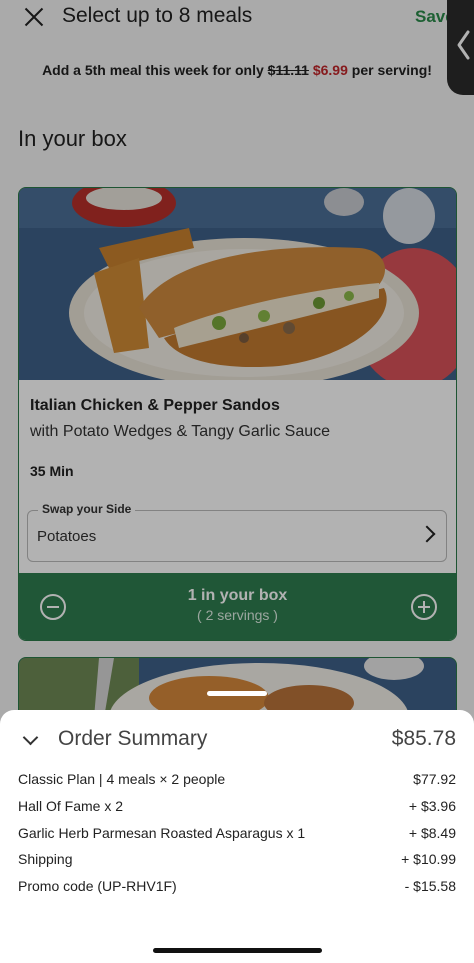 This screenshot has width=474, height=963. What do you see at coordinates (237, 808) in the screenshot?
I see `summary-line: Hall Of Fame x 2 + $3.96` at bounding box center [237, 808].